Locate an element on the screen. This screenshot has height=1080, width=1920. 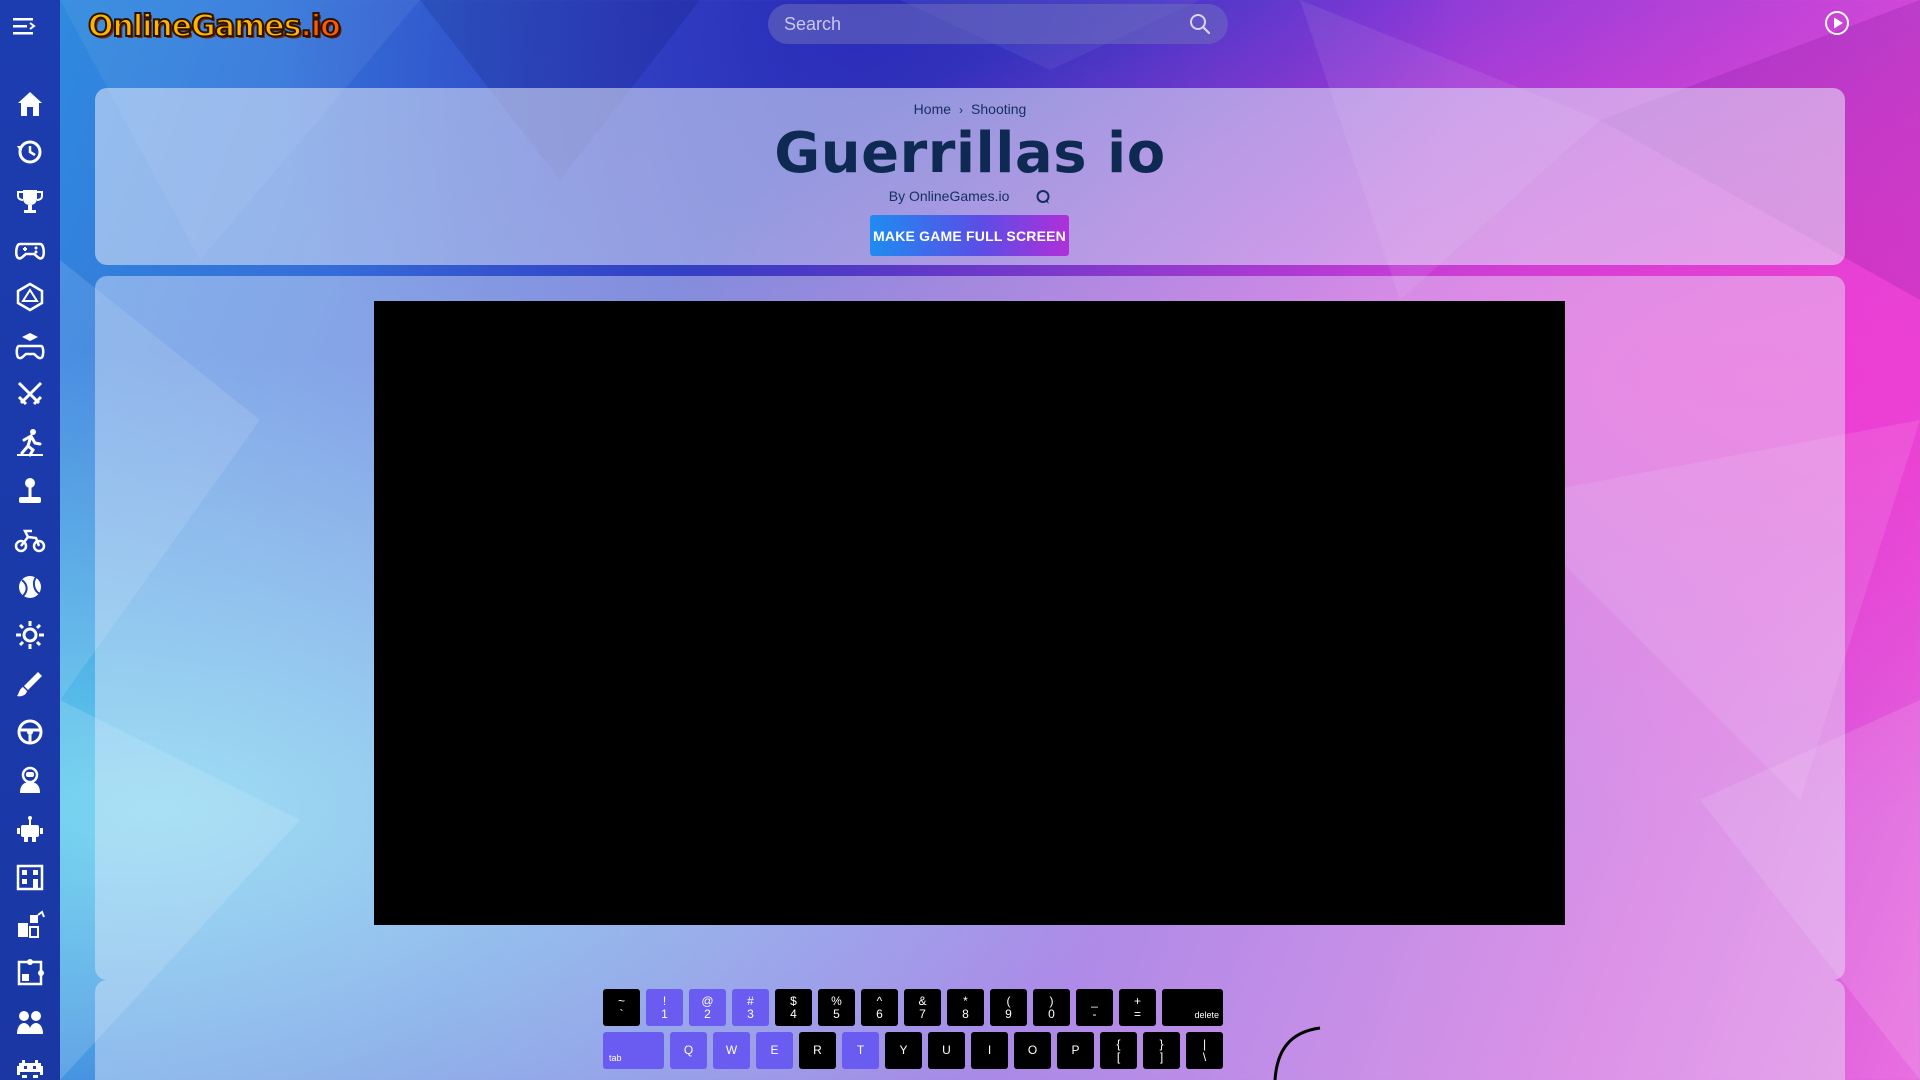
play-circle-icon is located at coordinates (1837, 23).